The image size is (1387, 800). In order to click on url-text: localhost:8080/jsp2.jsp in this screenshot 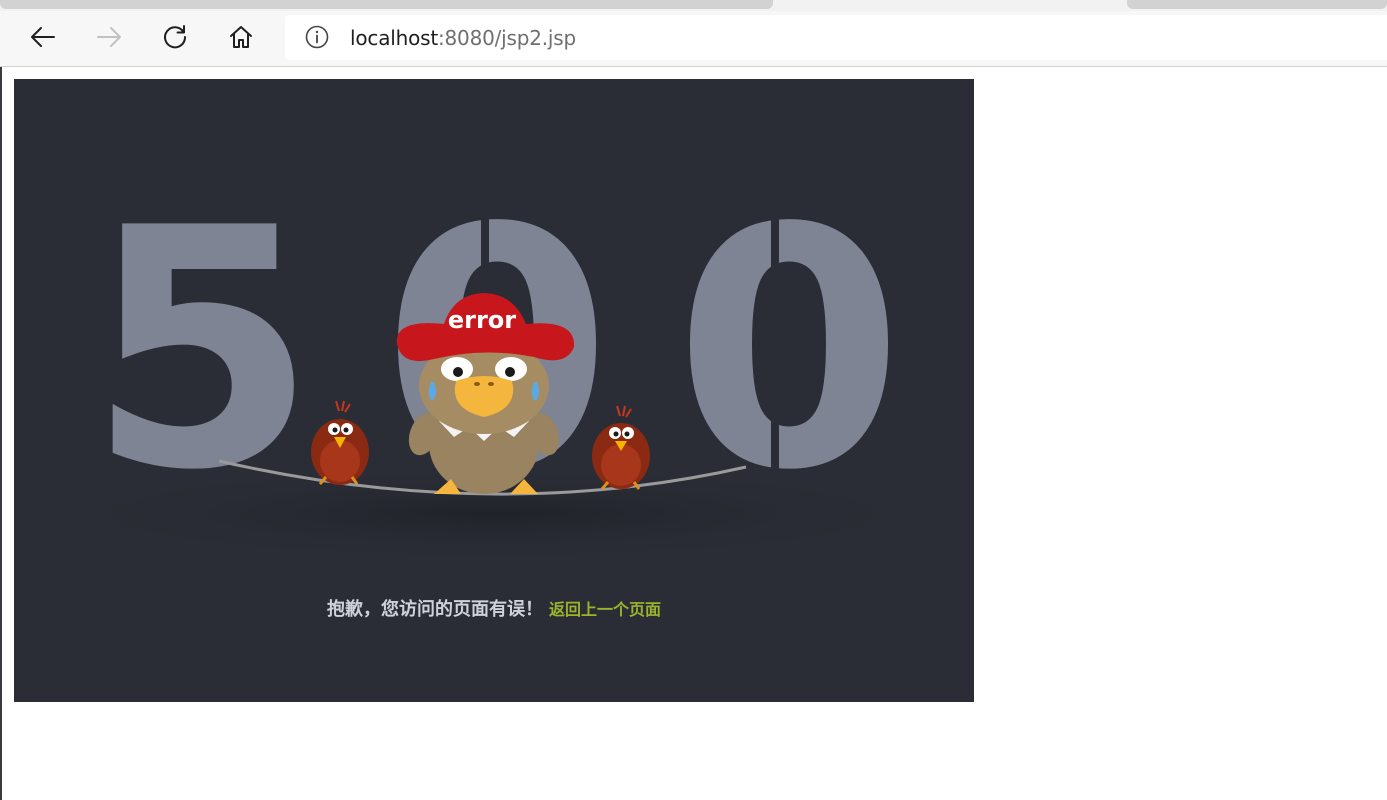, I will do `click(463, 38)`.